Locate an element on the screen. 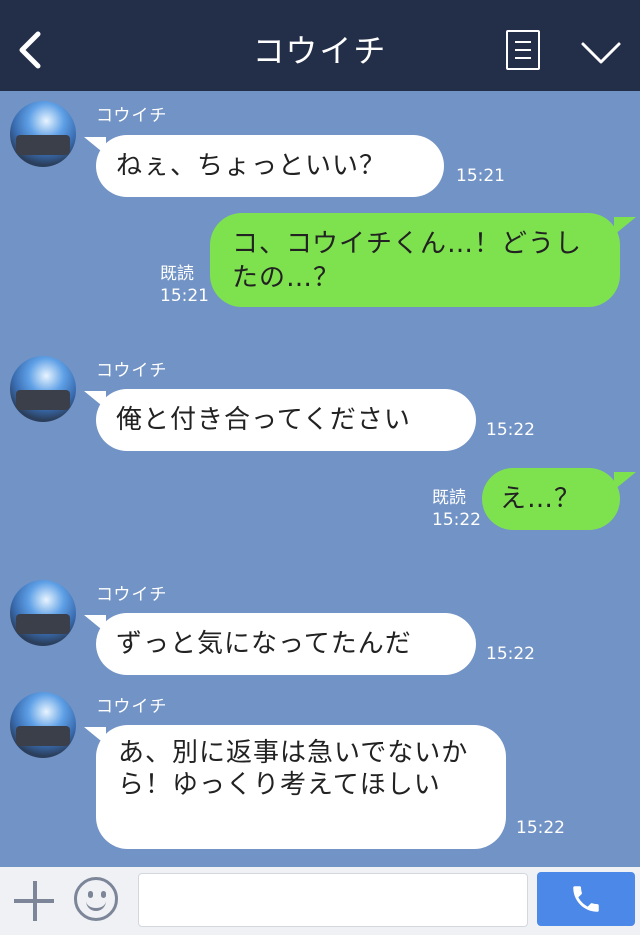 Image resolution: width=640 pixels, height=935 pixels. list-icon is located at coordinates (523, 50).